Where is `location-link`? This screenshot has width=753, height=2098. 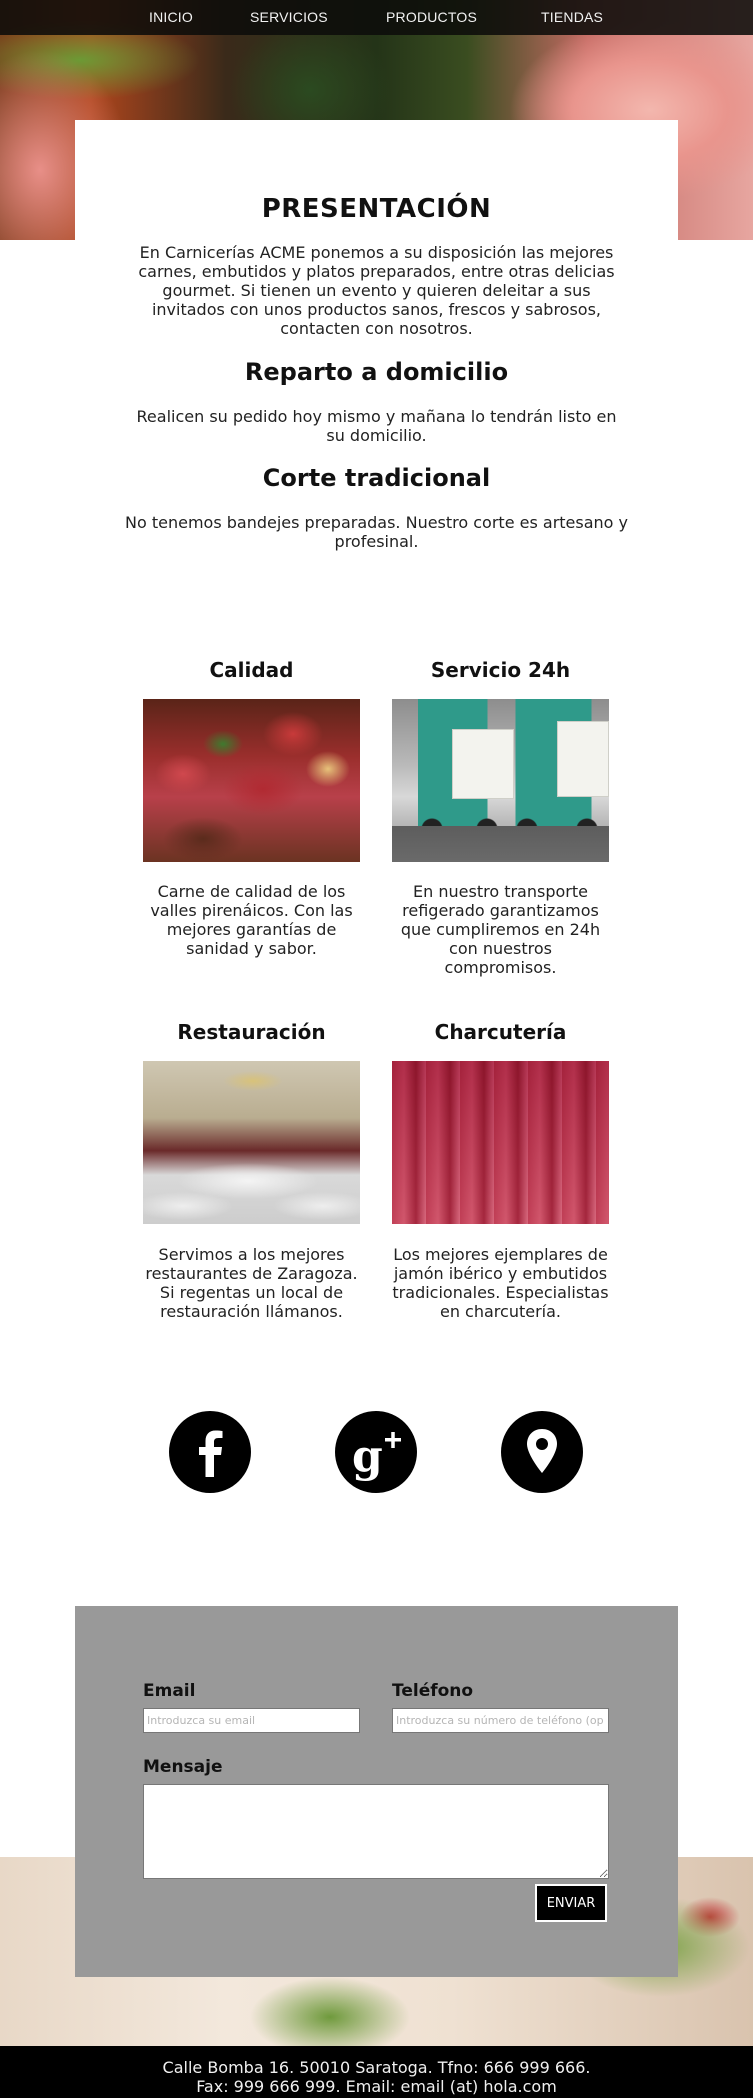 location-link is located at coordinates (542, 1452).